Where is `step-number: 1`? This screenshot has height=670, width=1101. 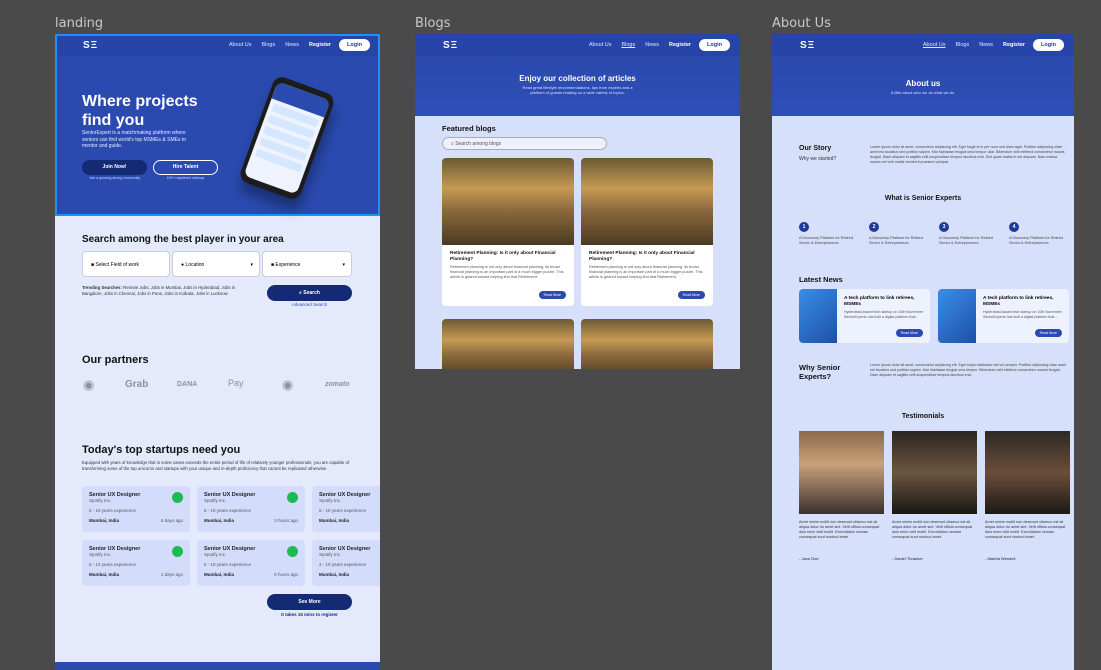
step-number: 1 is located at coordinates (804, 227).